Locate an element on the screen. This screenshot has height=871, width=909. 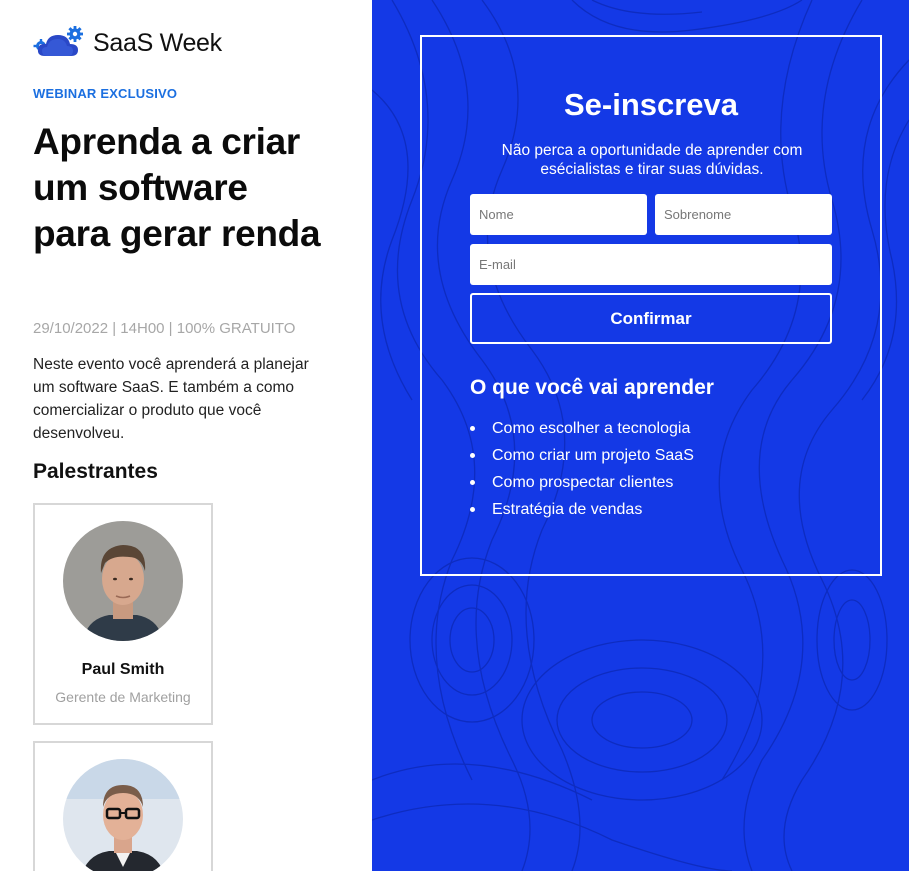
list-item: Como prospectar clientes is located at coordinates (582, 482).